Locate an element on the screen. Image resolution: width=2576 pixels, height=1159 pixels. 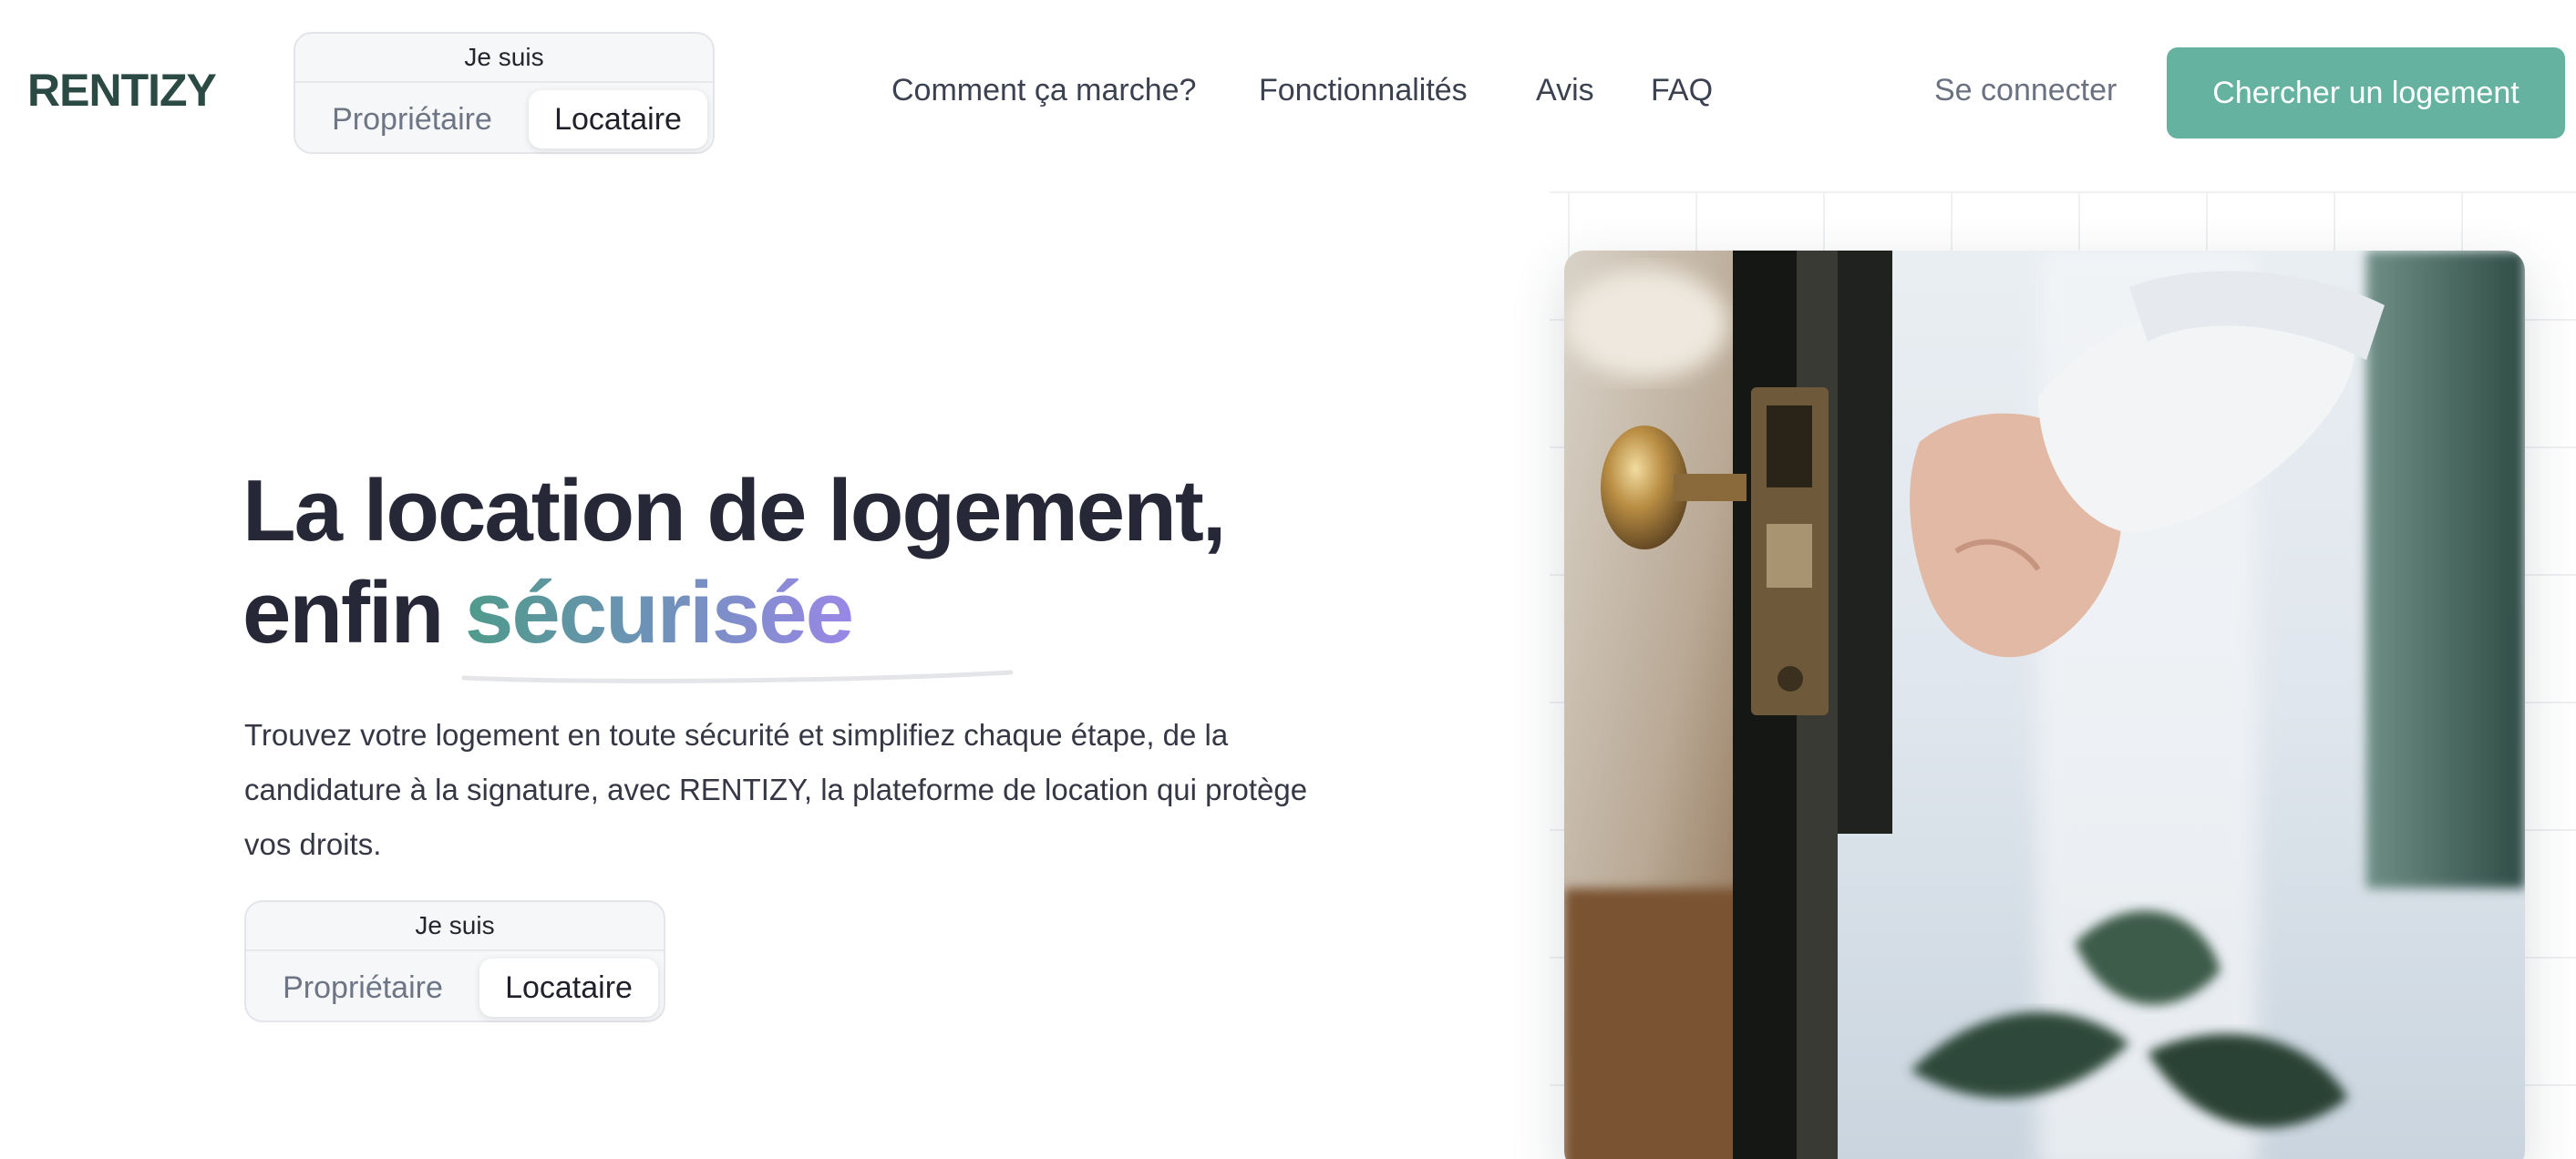
headline-accent: sécurisée is located at coordinates (659, 613).